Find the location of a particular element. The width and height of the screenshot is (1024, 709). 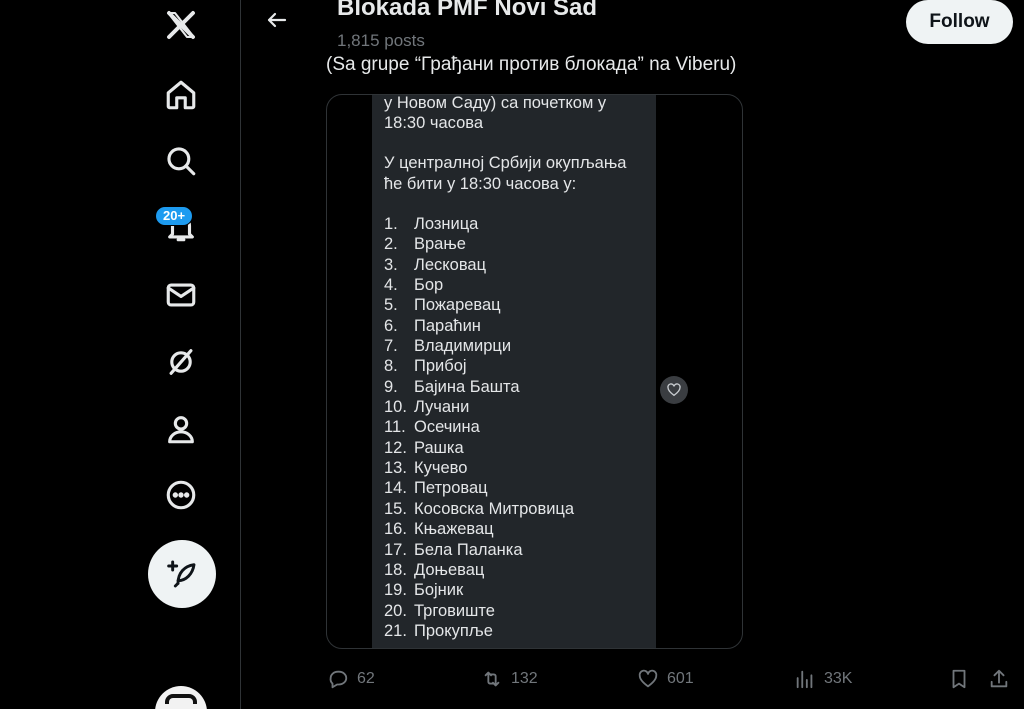

city-name: Рашка is located at coordinates (439, 447).